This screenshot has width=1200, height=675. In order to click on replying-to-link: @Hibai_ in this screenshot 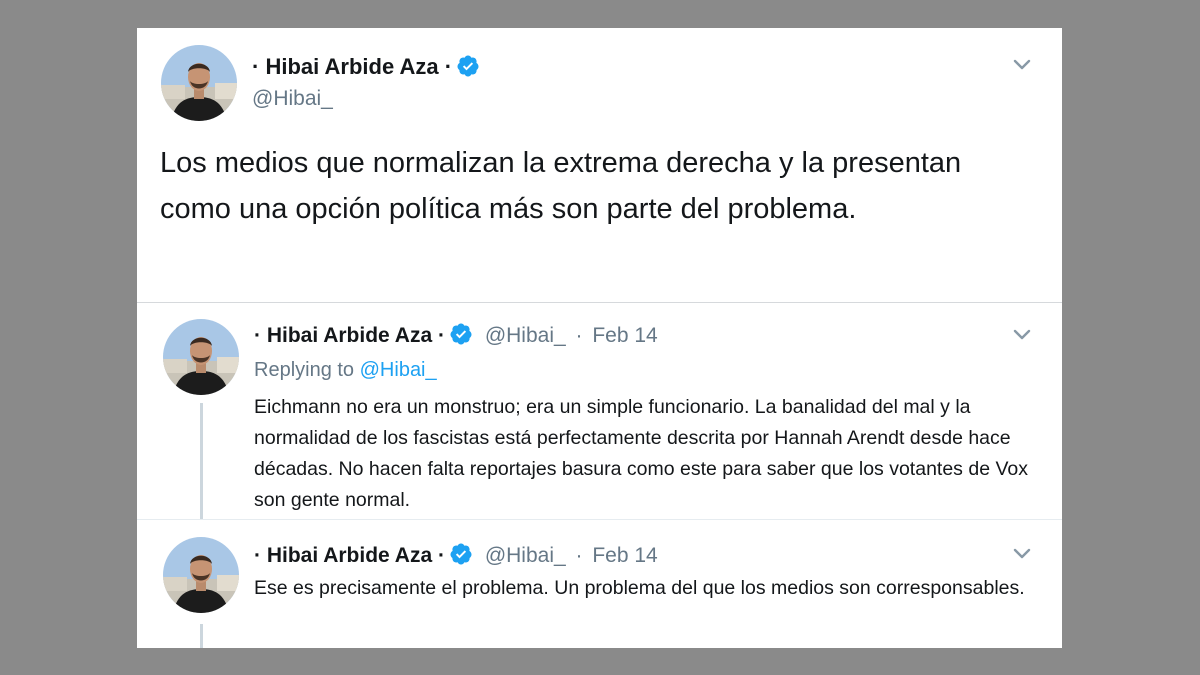, I will do `click(398, 370)`.